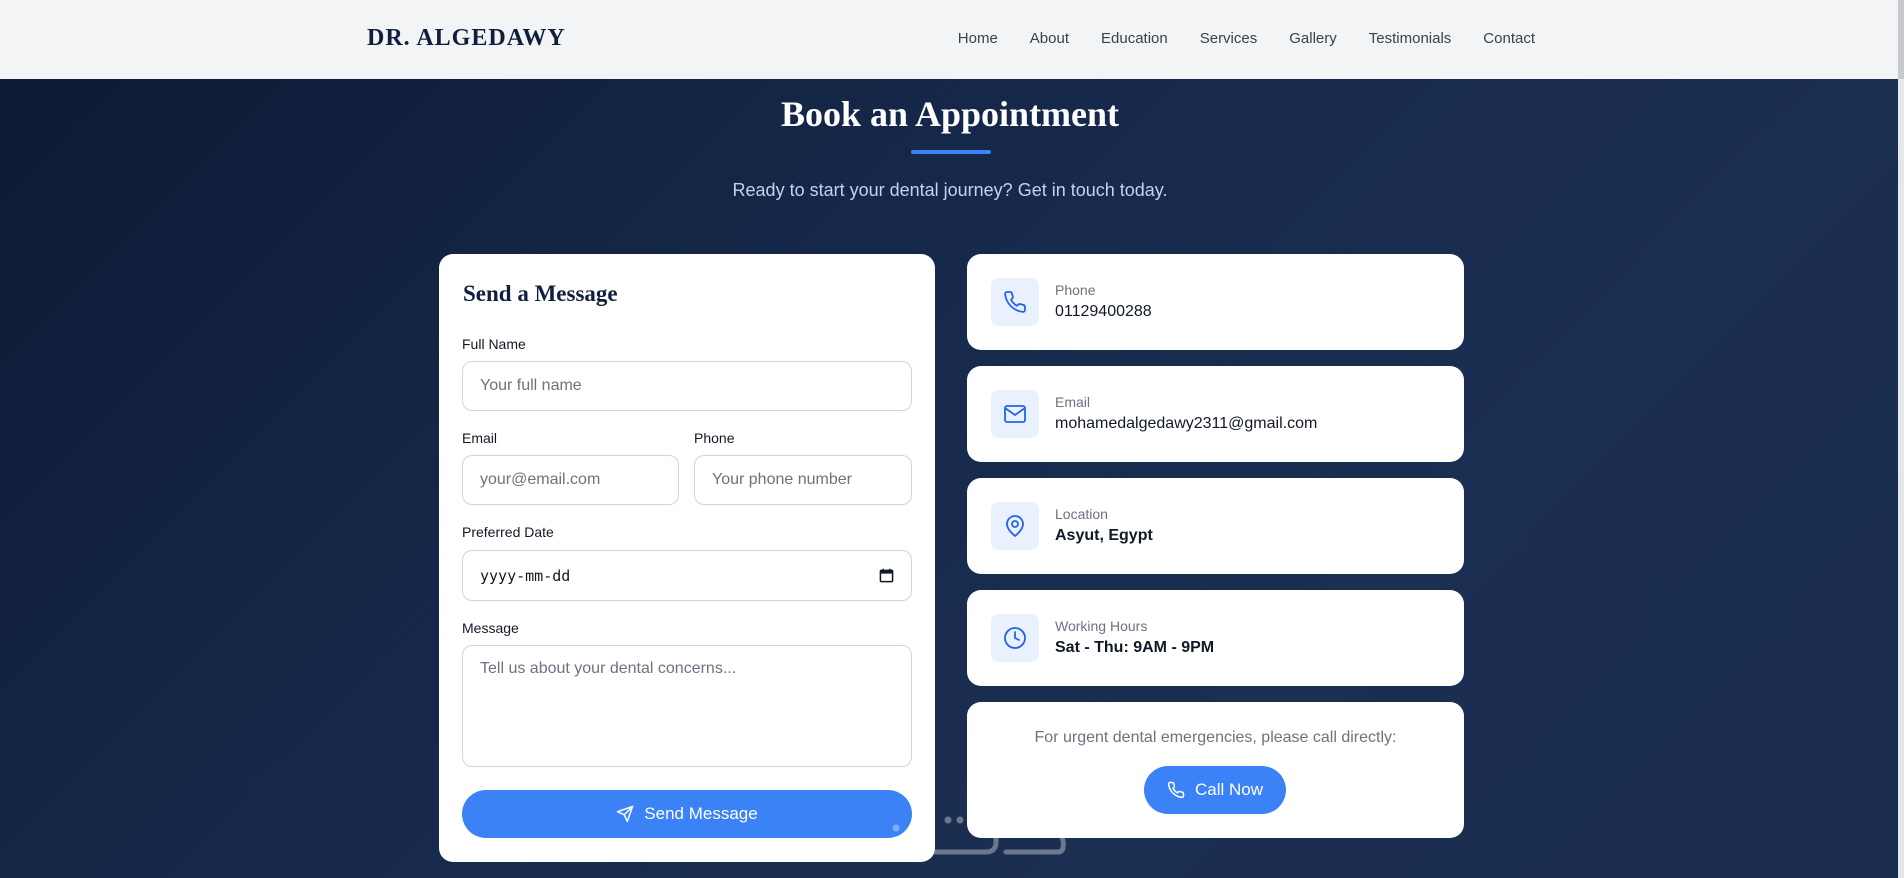  I want to click on full-name-label: Full Name, so click(494, 344).